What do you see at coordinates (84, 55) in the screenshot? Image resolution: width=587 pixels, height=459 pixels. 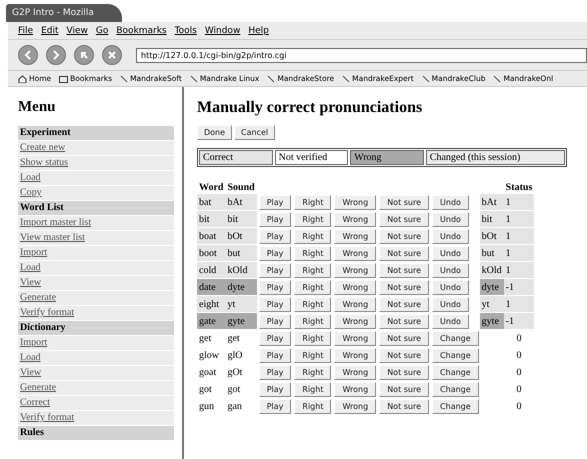 I see `reload-icon` at bounding box center [84, 55].